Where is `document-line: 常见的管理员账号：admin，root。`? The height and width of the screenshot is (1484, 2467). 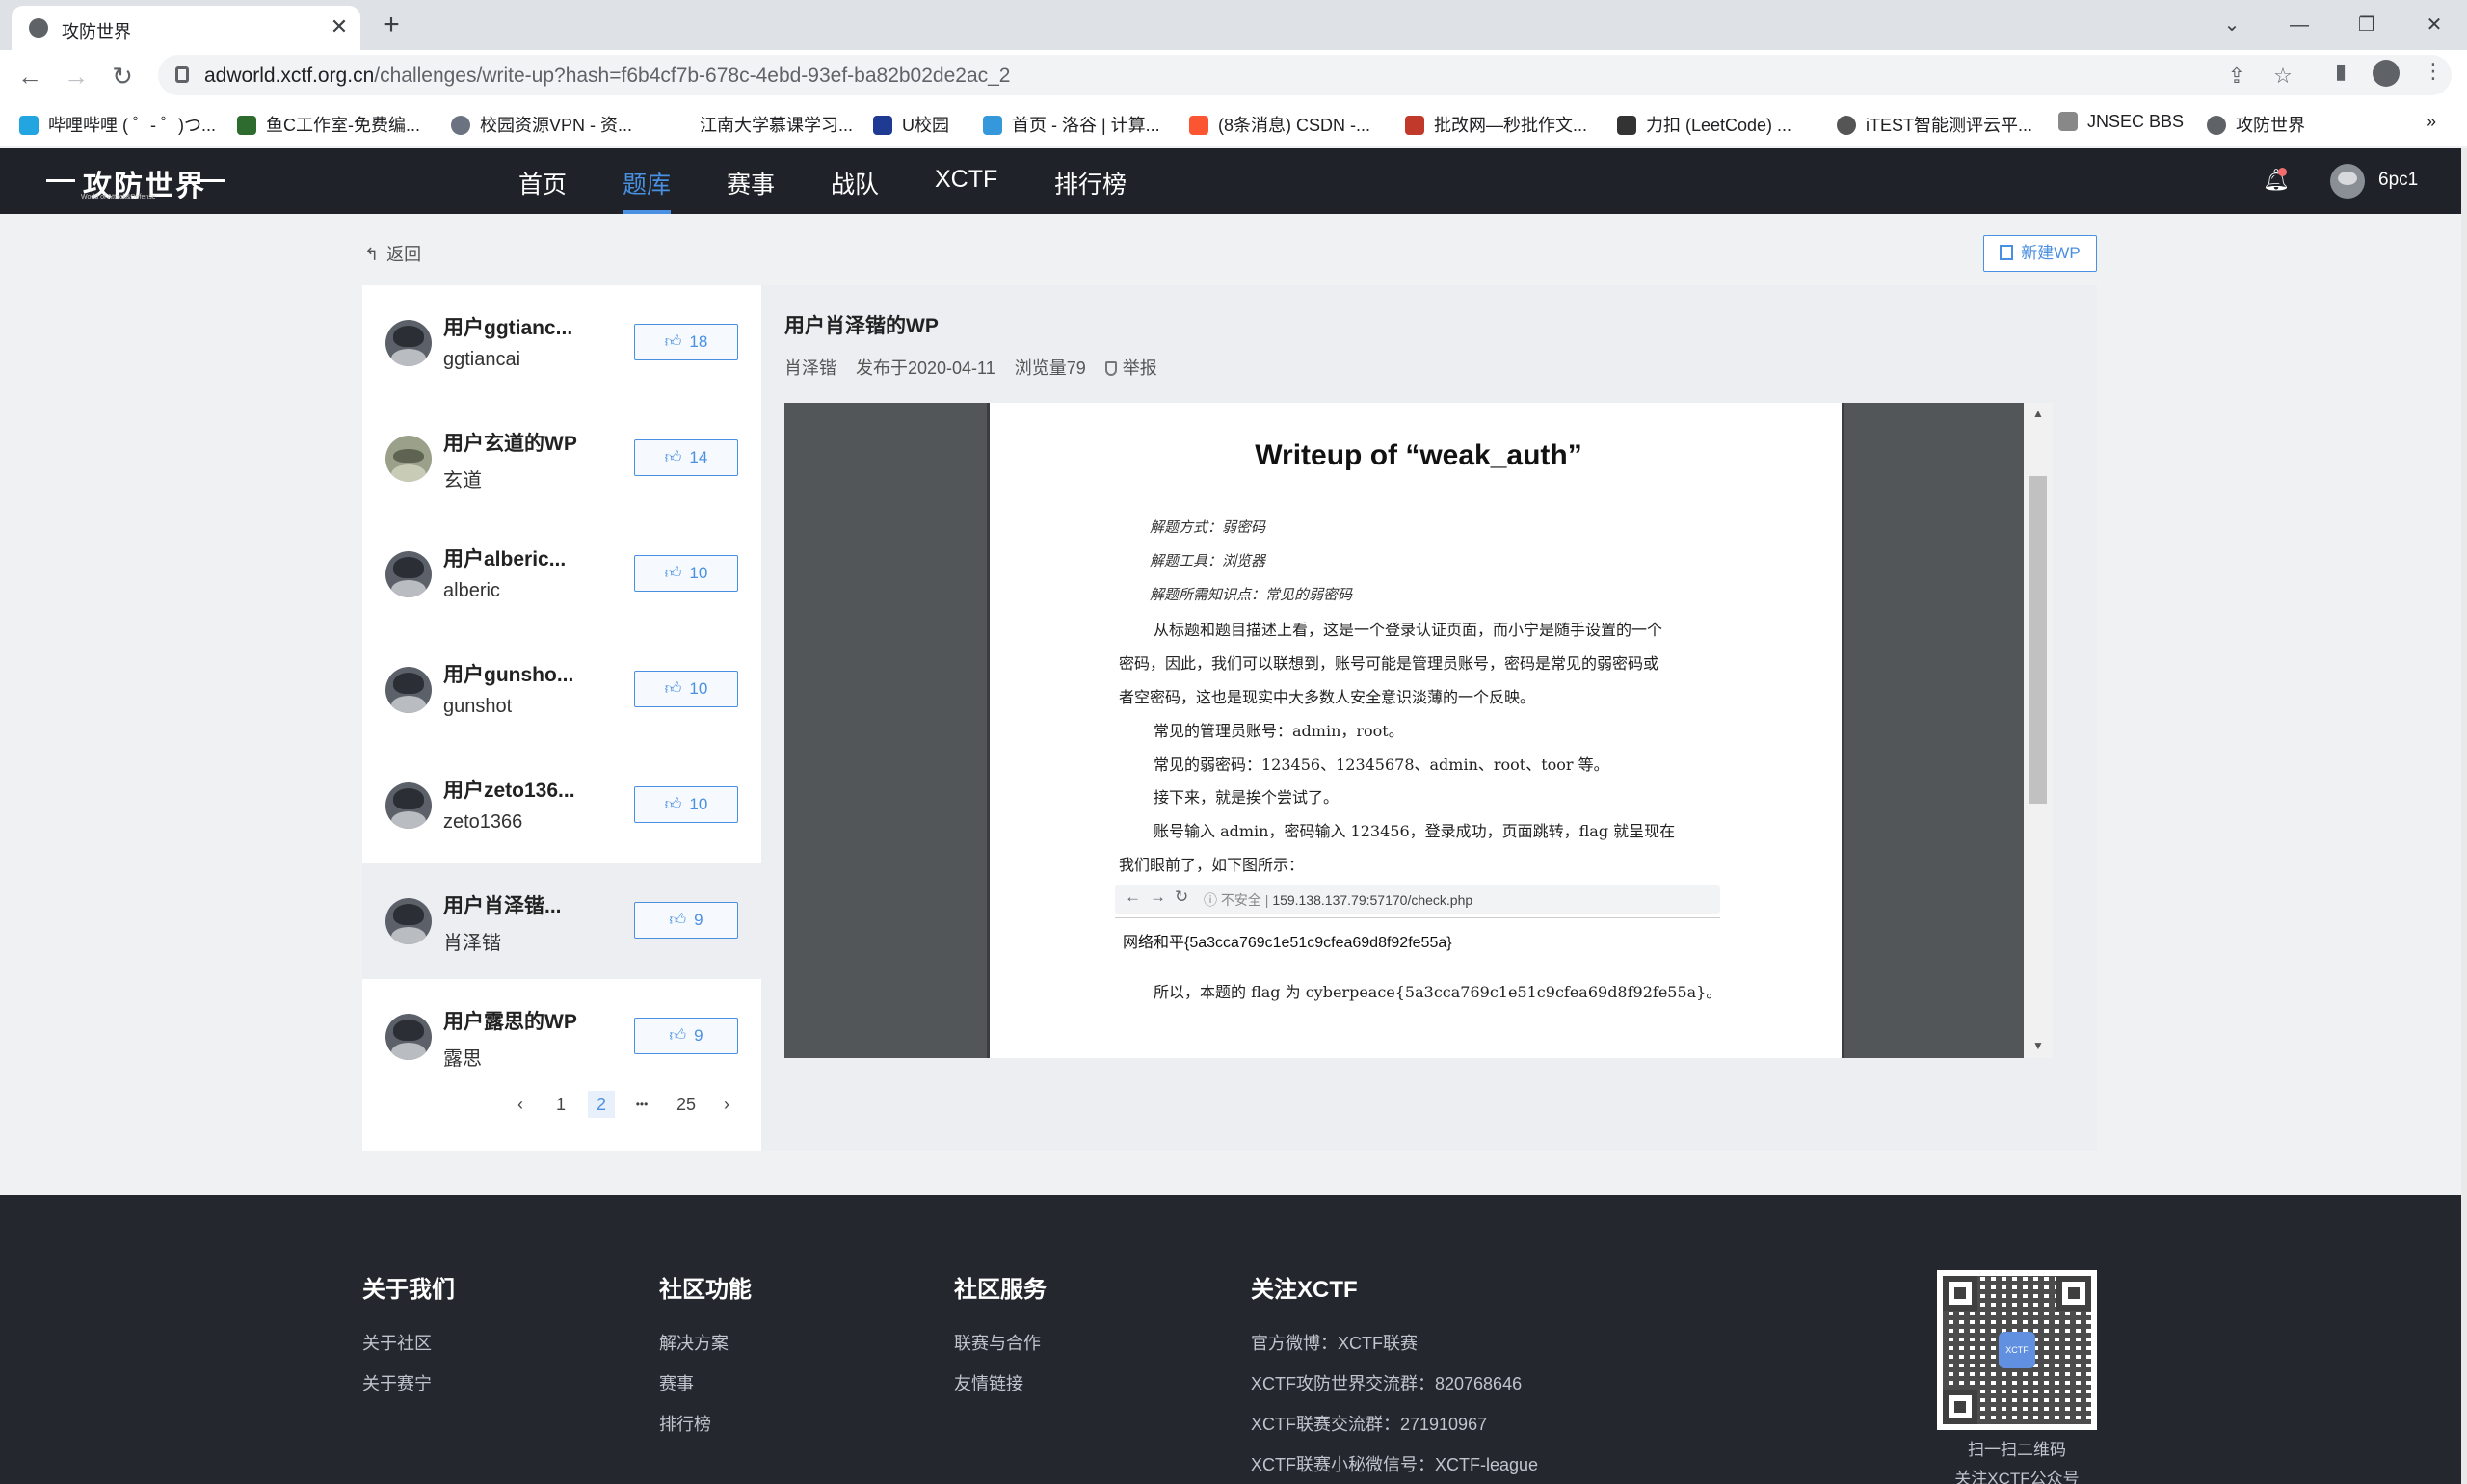 document-line: 常见的管理员账号：admin，root。 is located at coordinates (1279, 731).